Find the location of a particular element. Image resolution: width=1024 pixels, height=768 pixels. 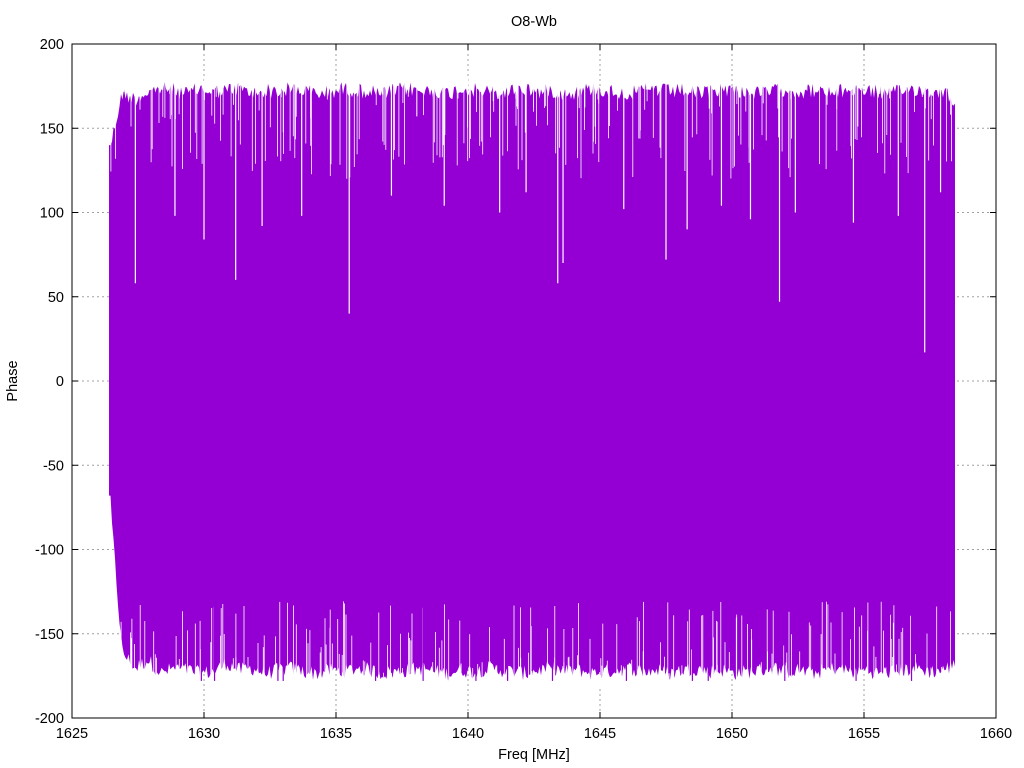

x-tick-label: 1625 is located at coordinates (72, 734).